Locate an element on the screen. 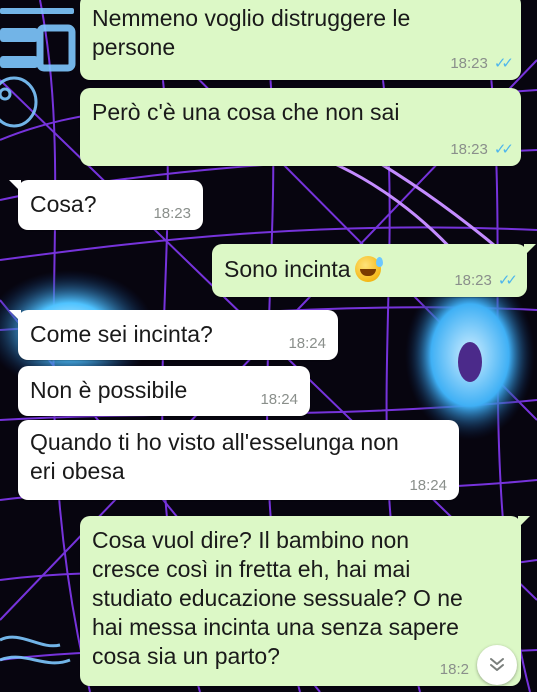 Image resolution: width=537 pixels, height=692 pixels. message-incoming: Cosa? 18:23 is located at coordinates (106, 205).